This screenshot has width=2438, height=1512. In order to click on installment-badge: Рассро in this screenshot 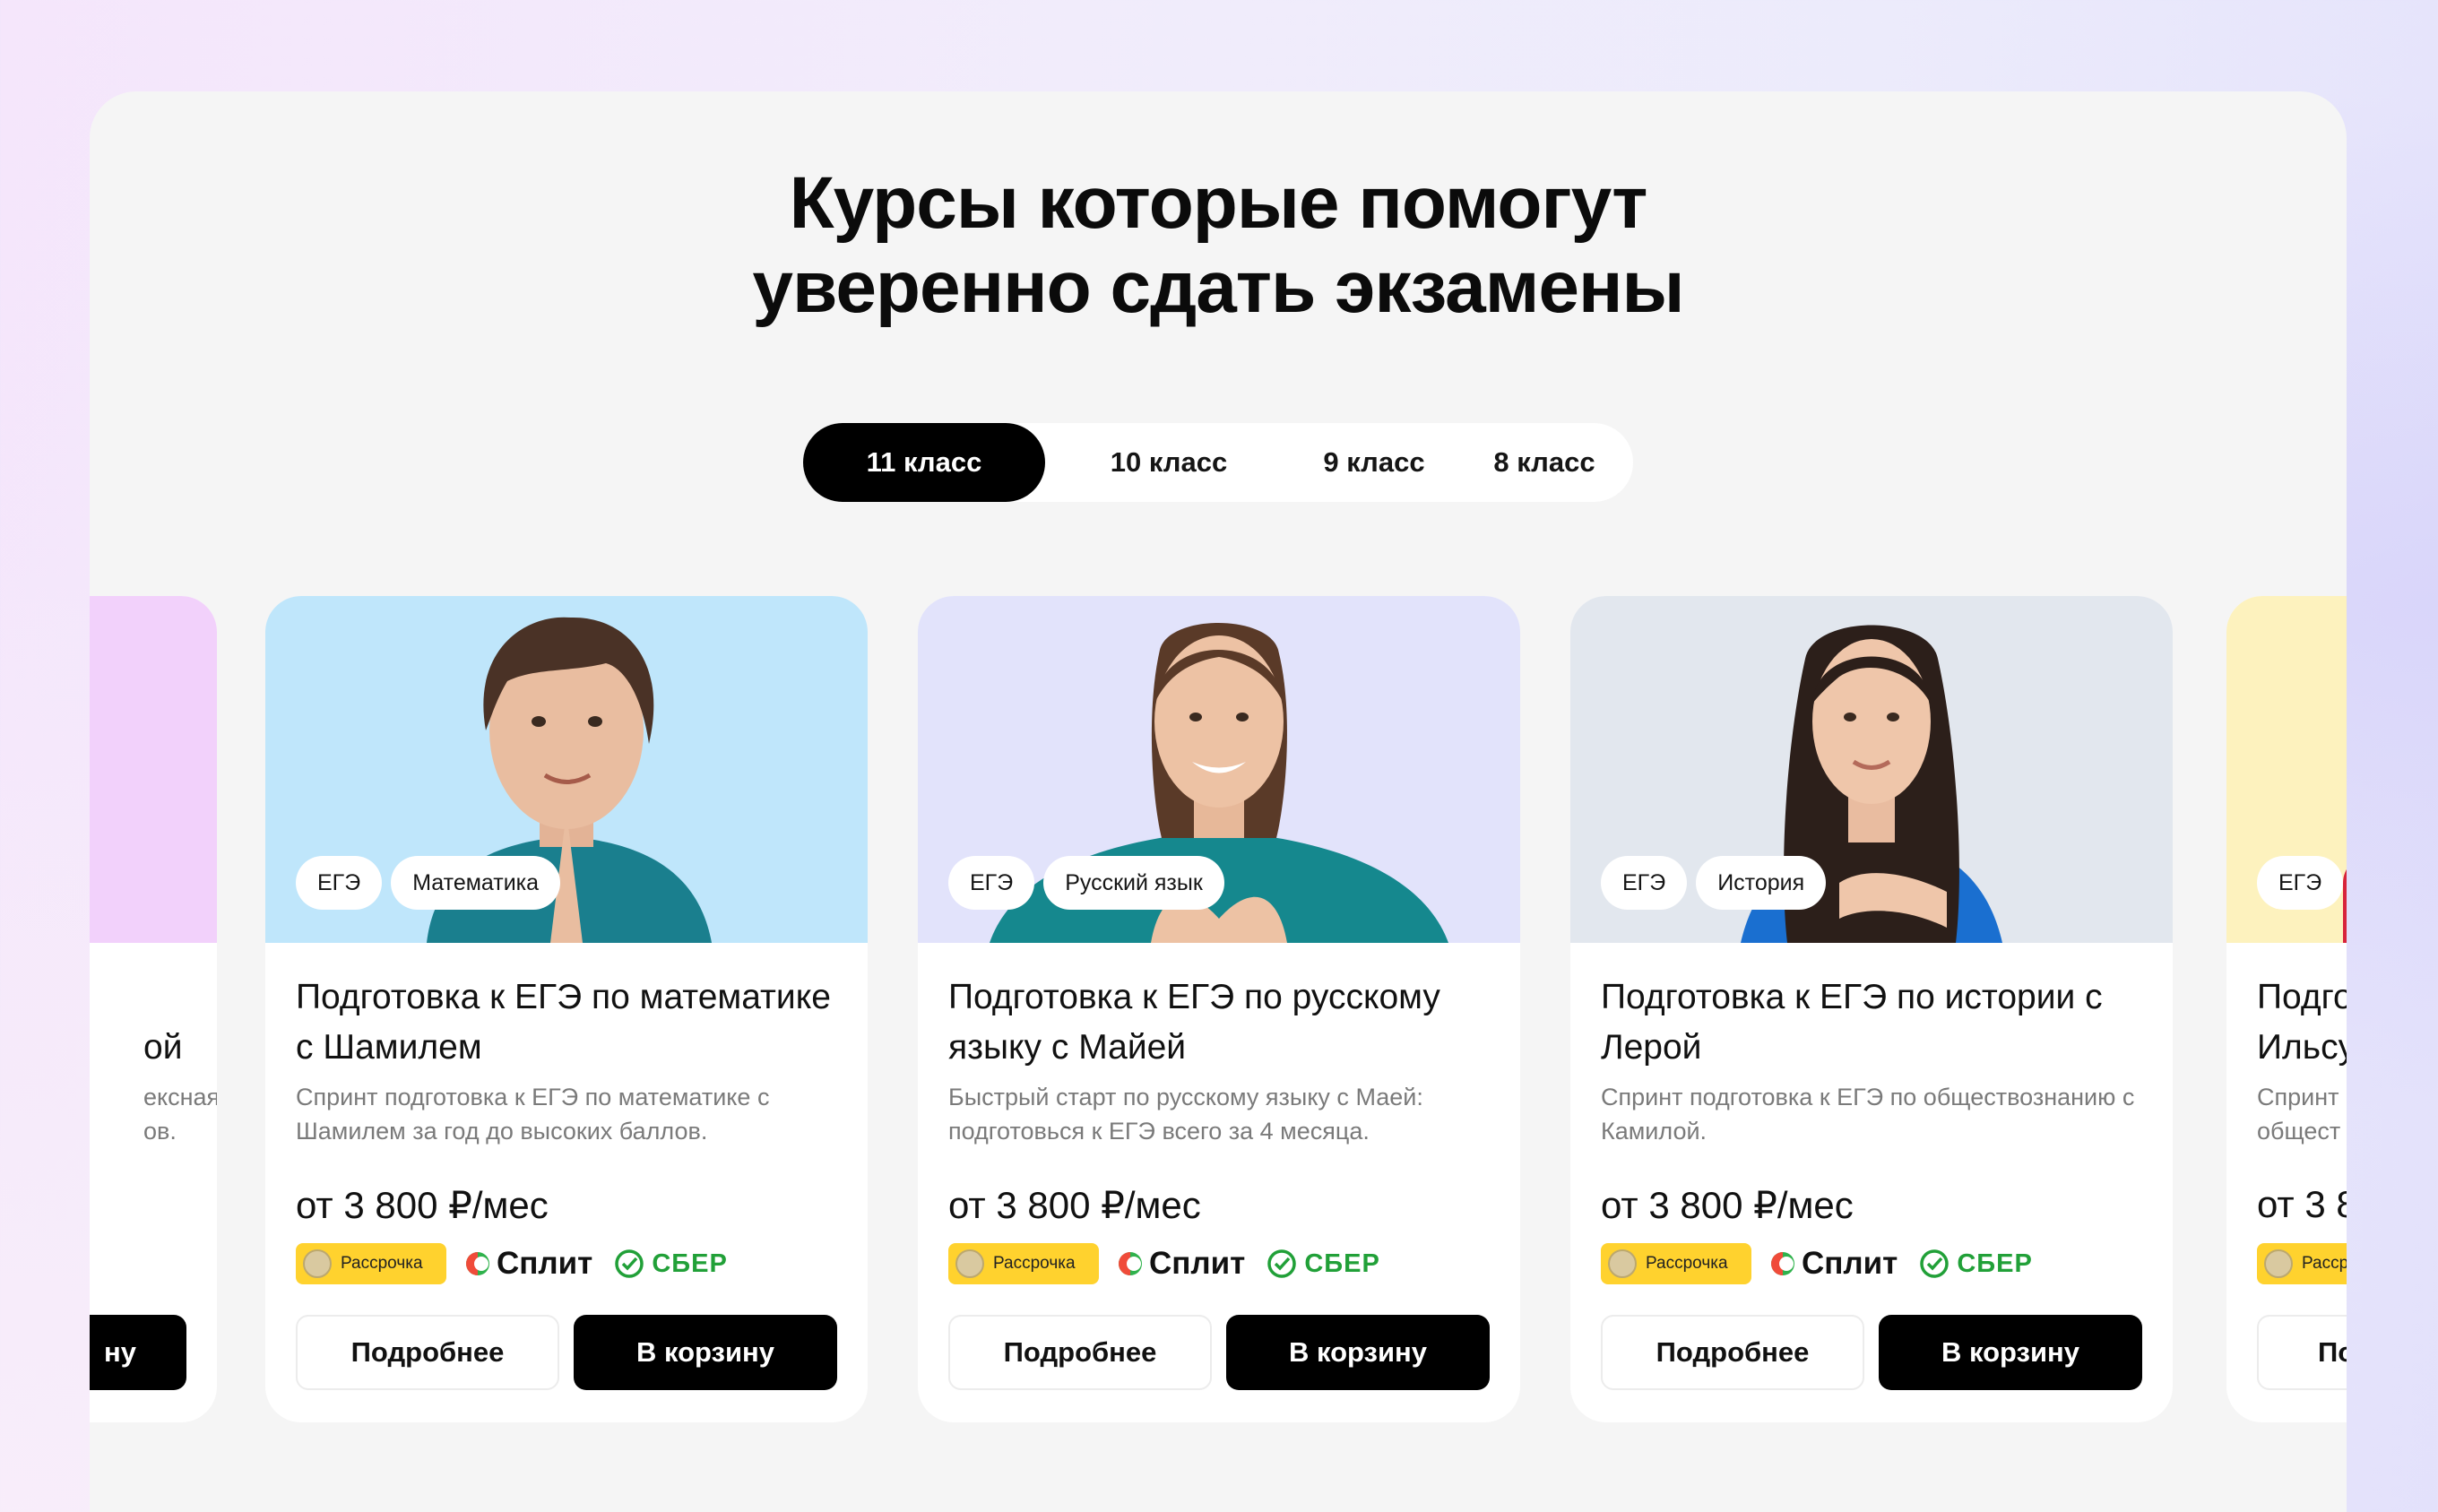, I will do `click(2302, 1263)`.